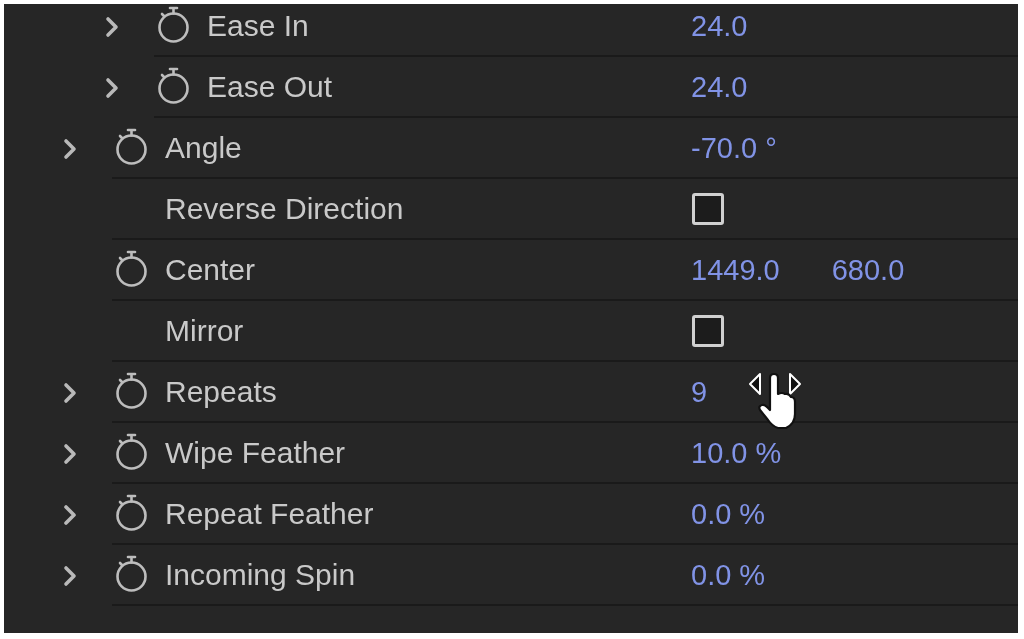  I want to click on property-label: Mirror, so click(204, 330).